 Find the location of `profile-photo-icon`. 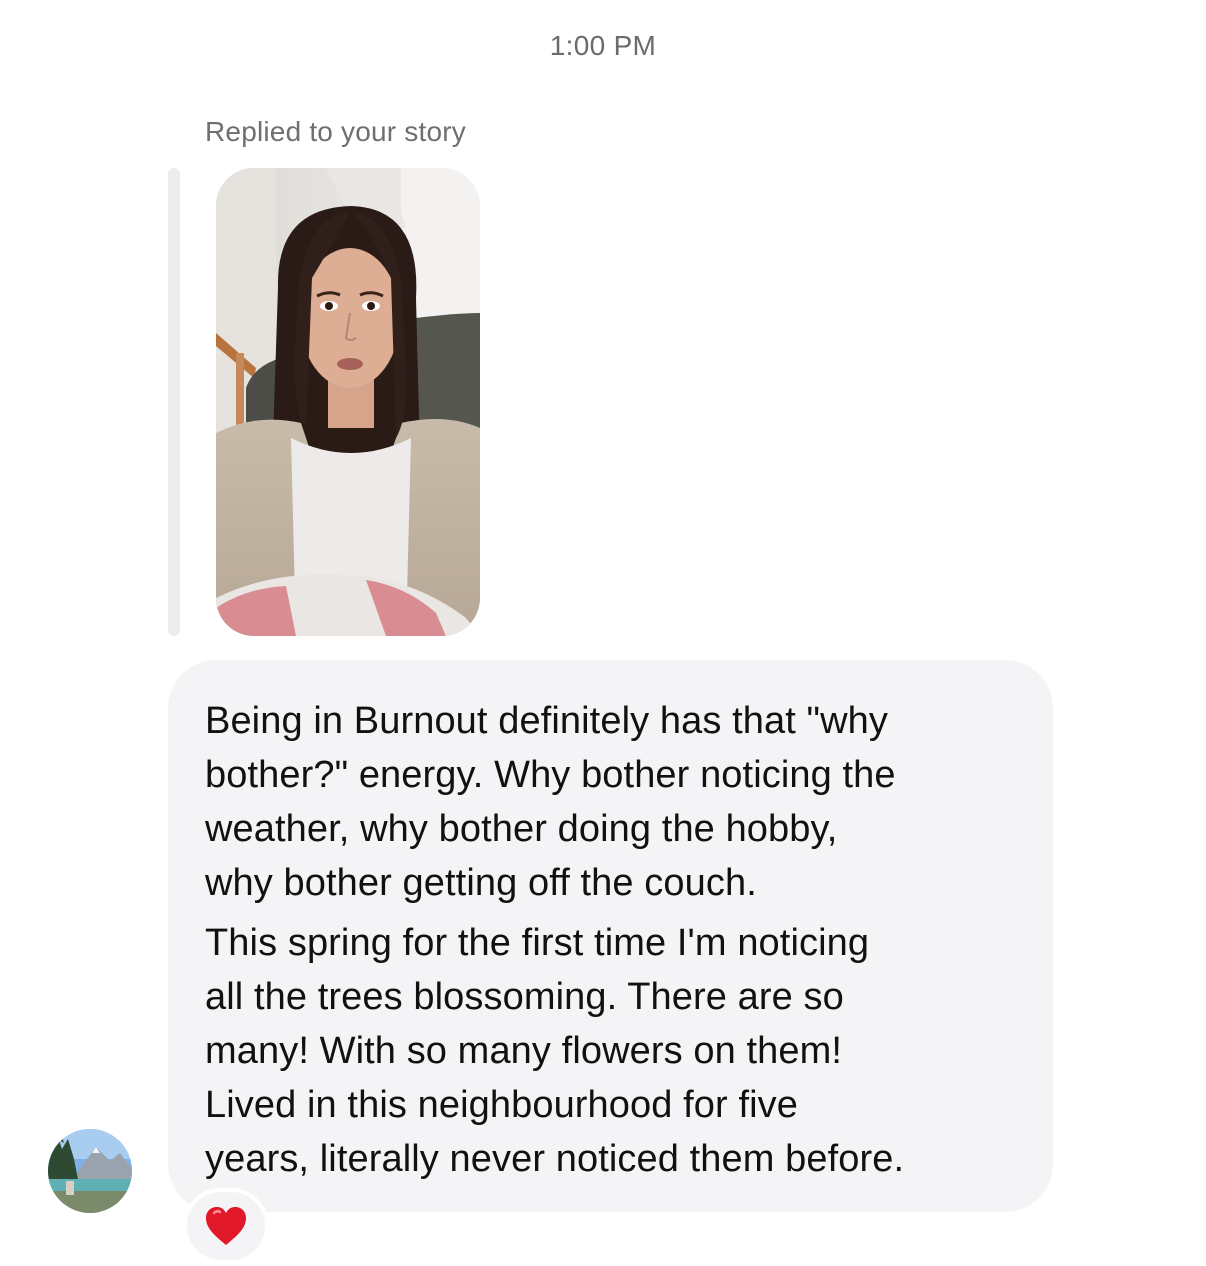

profile-photo-icon is located at coordinates (90, 1171).